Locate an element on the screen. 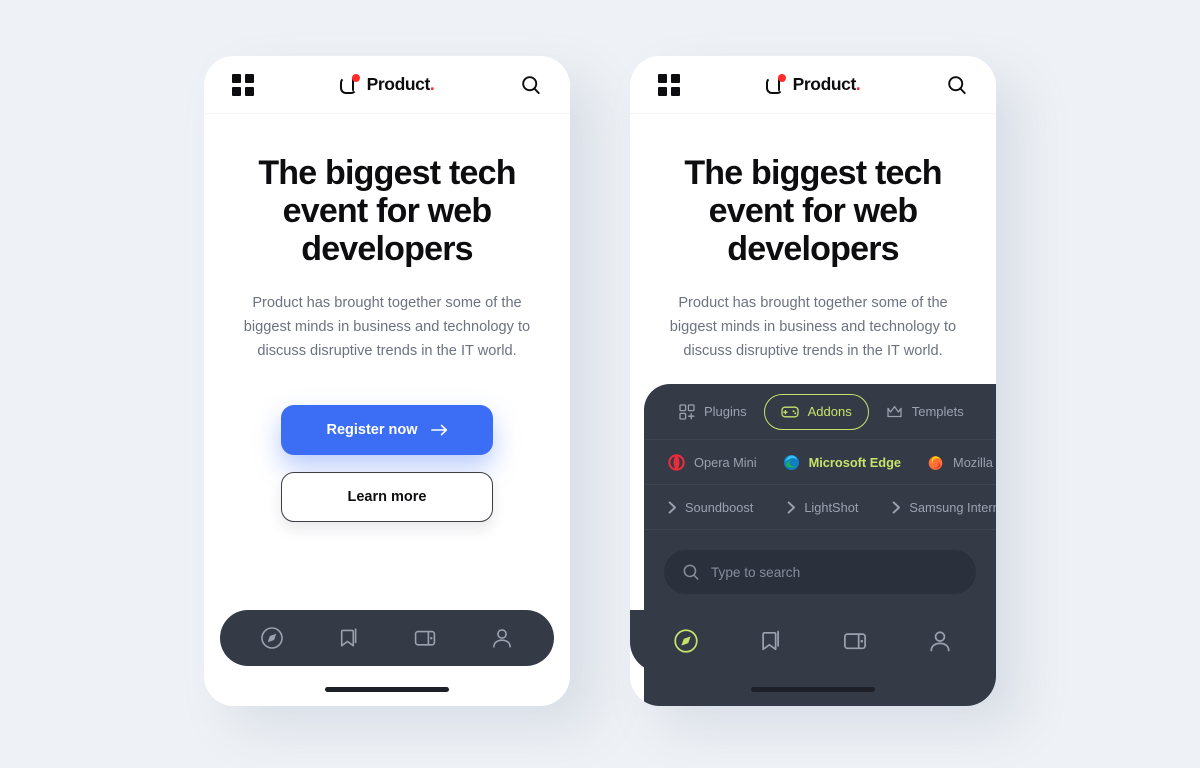 This screenshot has height=768, width=1200. browser-item-opera-mini: Opera Mini is located at coordinates (712, 462).